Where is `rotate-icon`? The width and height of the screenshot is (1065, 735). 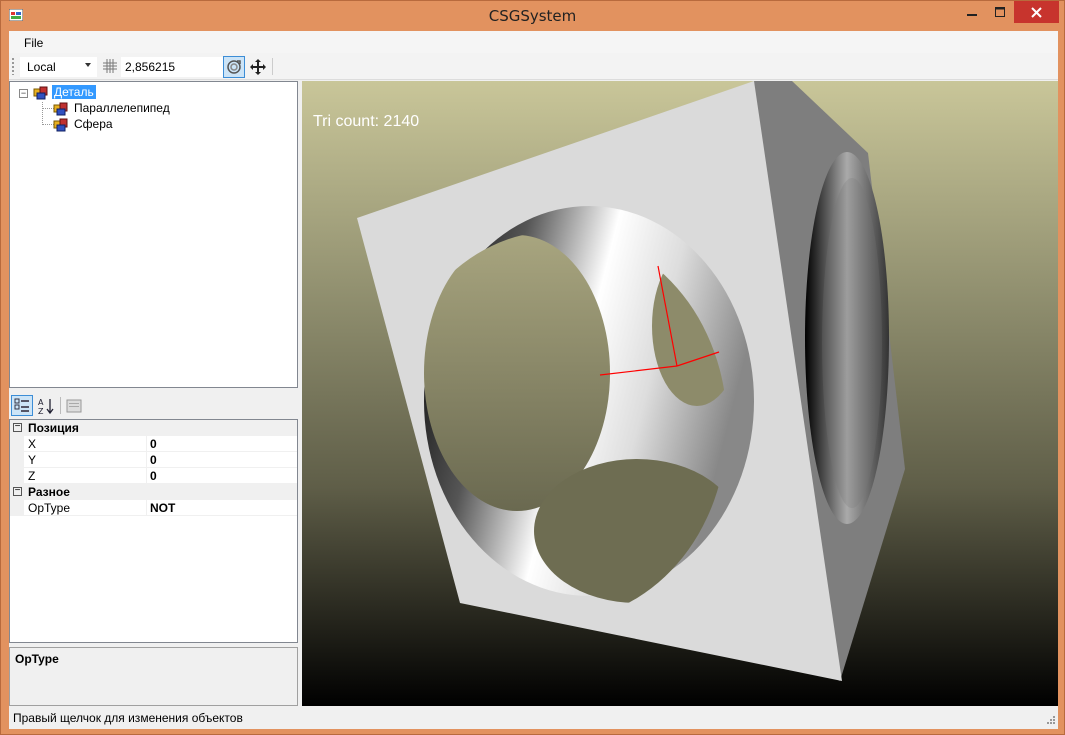
rotate-icon is located at coordinates (234, 67).